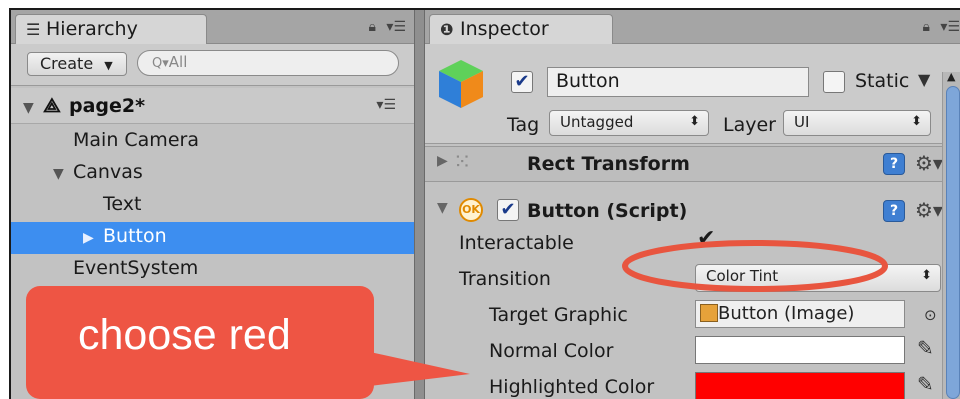 The image size is (960, 399). I want to click on hierarchy-item: ▶ Button, so click(212, 238).